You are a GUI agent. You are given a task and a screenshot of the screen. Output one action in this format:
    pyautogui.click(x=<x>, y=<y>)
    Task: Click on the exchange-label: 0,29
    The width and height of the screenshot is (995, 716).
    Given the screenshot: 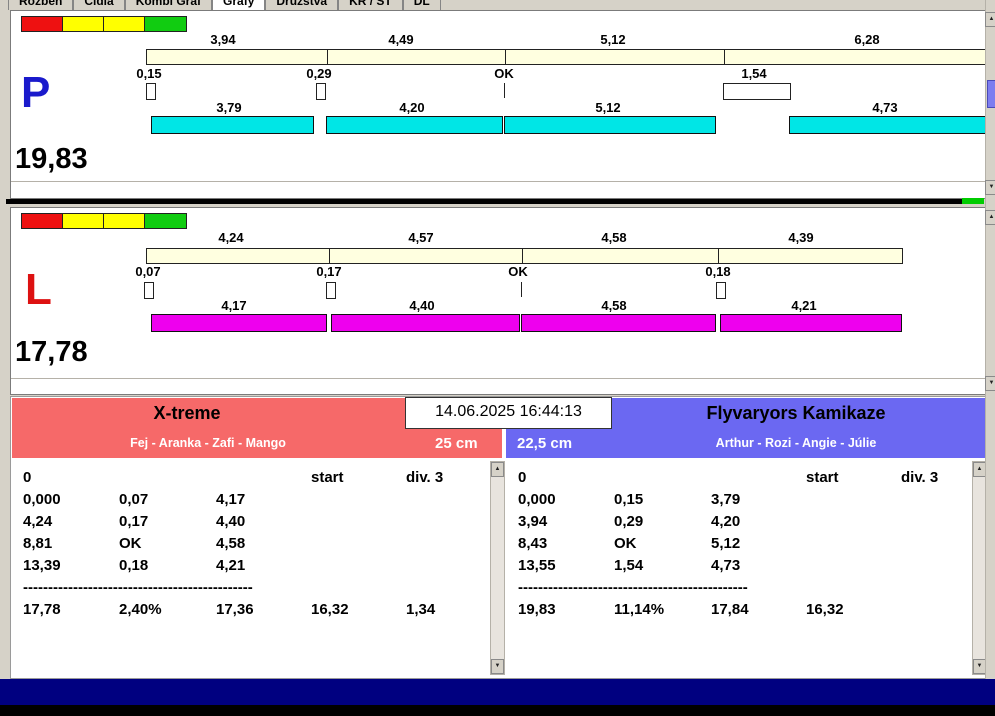 What is the action you would take?
    pyautogui.click(x=319, y=73)
    